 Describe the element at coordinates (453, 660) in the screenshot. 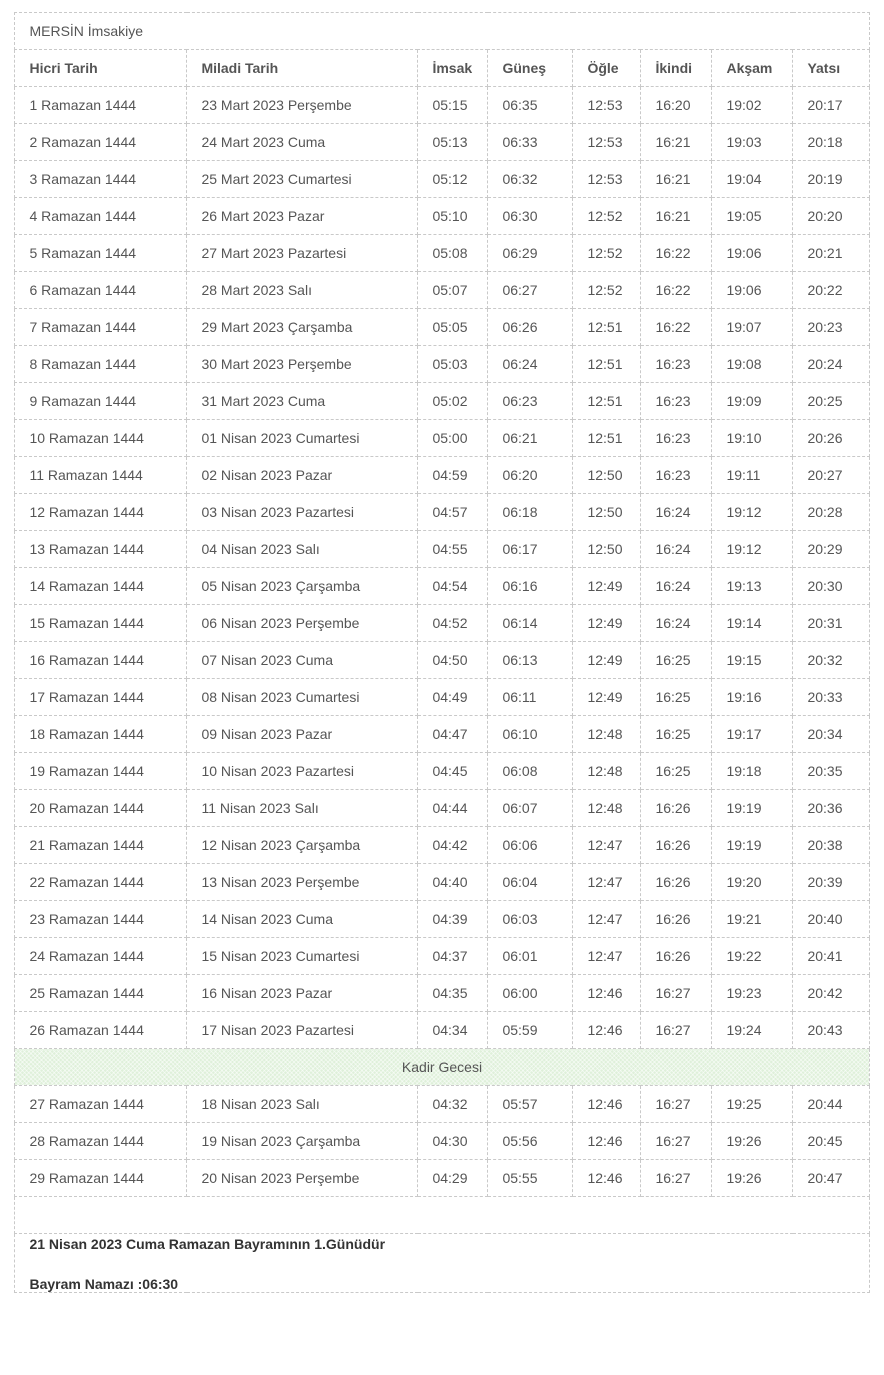

I see `imsak-time-cell: 04:50` at that location.